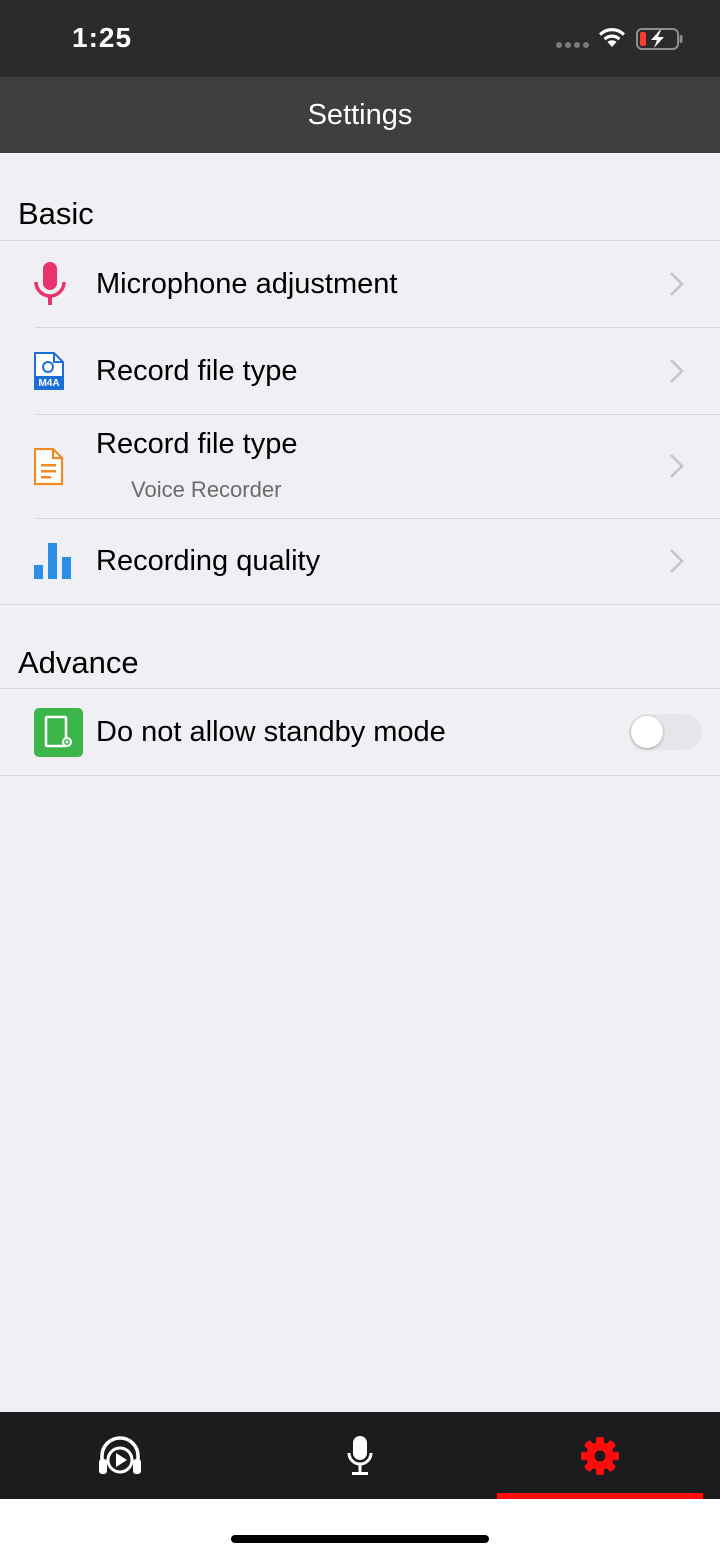 The width and height of the screenshot is (720, 1558). Describe the element at coordinates (360, 561) in the screenshot. I see `row-recording-quality: Recording quality` at that location.